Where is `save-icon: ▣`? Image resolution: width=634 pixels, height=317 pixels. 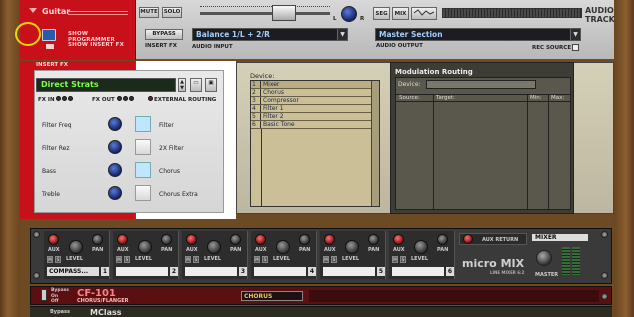 save-icon: ▣ is located at coordinates (211, 85).